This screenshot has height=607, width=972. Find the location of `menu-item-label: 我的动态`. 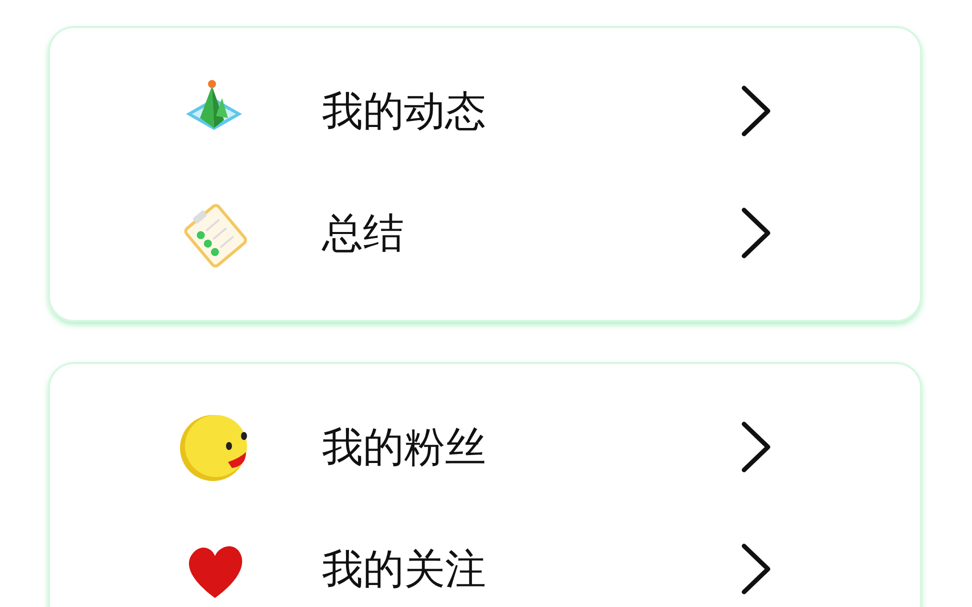

menu-item-label: 我的动态 is located at coordinates (531, 111).